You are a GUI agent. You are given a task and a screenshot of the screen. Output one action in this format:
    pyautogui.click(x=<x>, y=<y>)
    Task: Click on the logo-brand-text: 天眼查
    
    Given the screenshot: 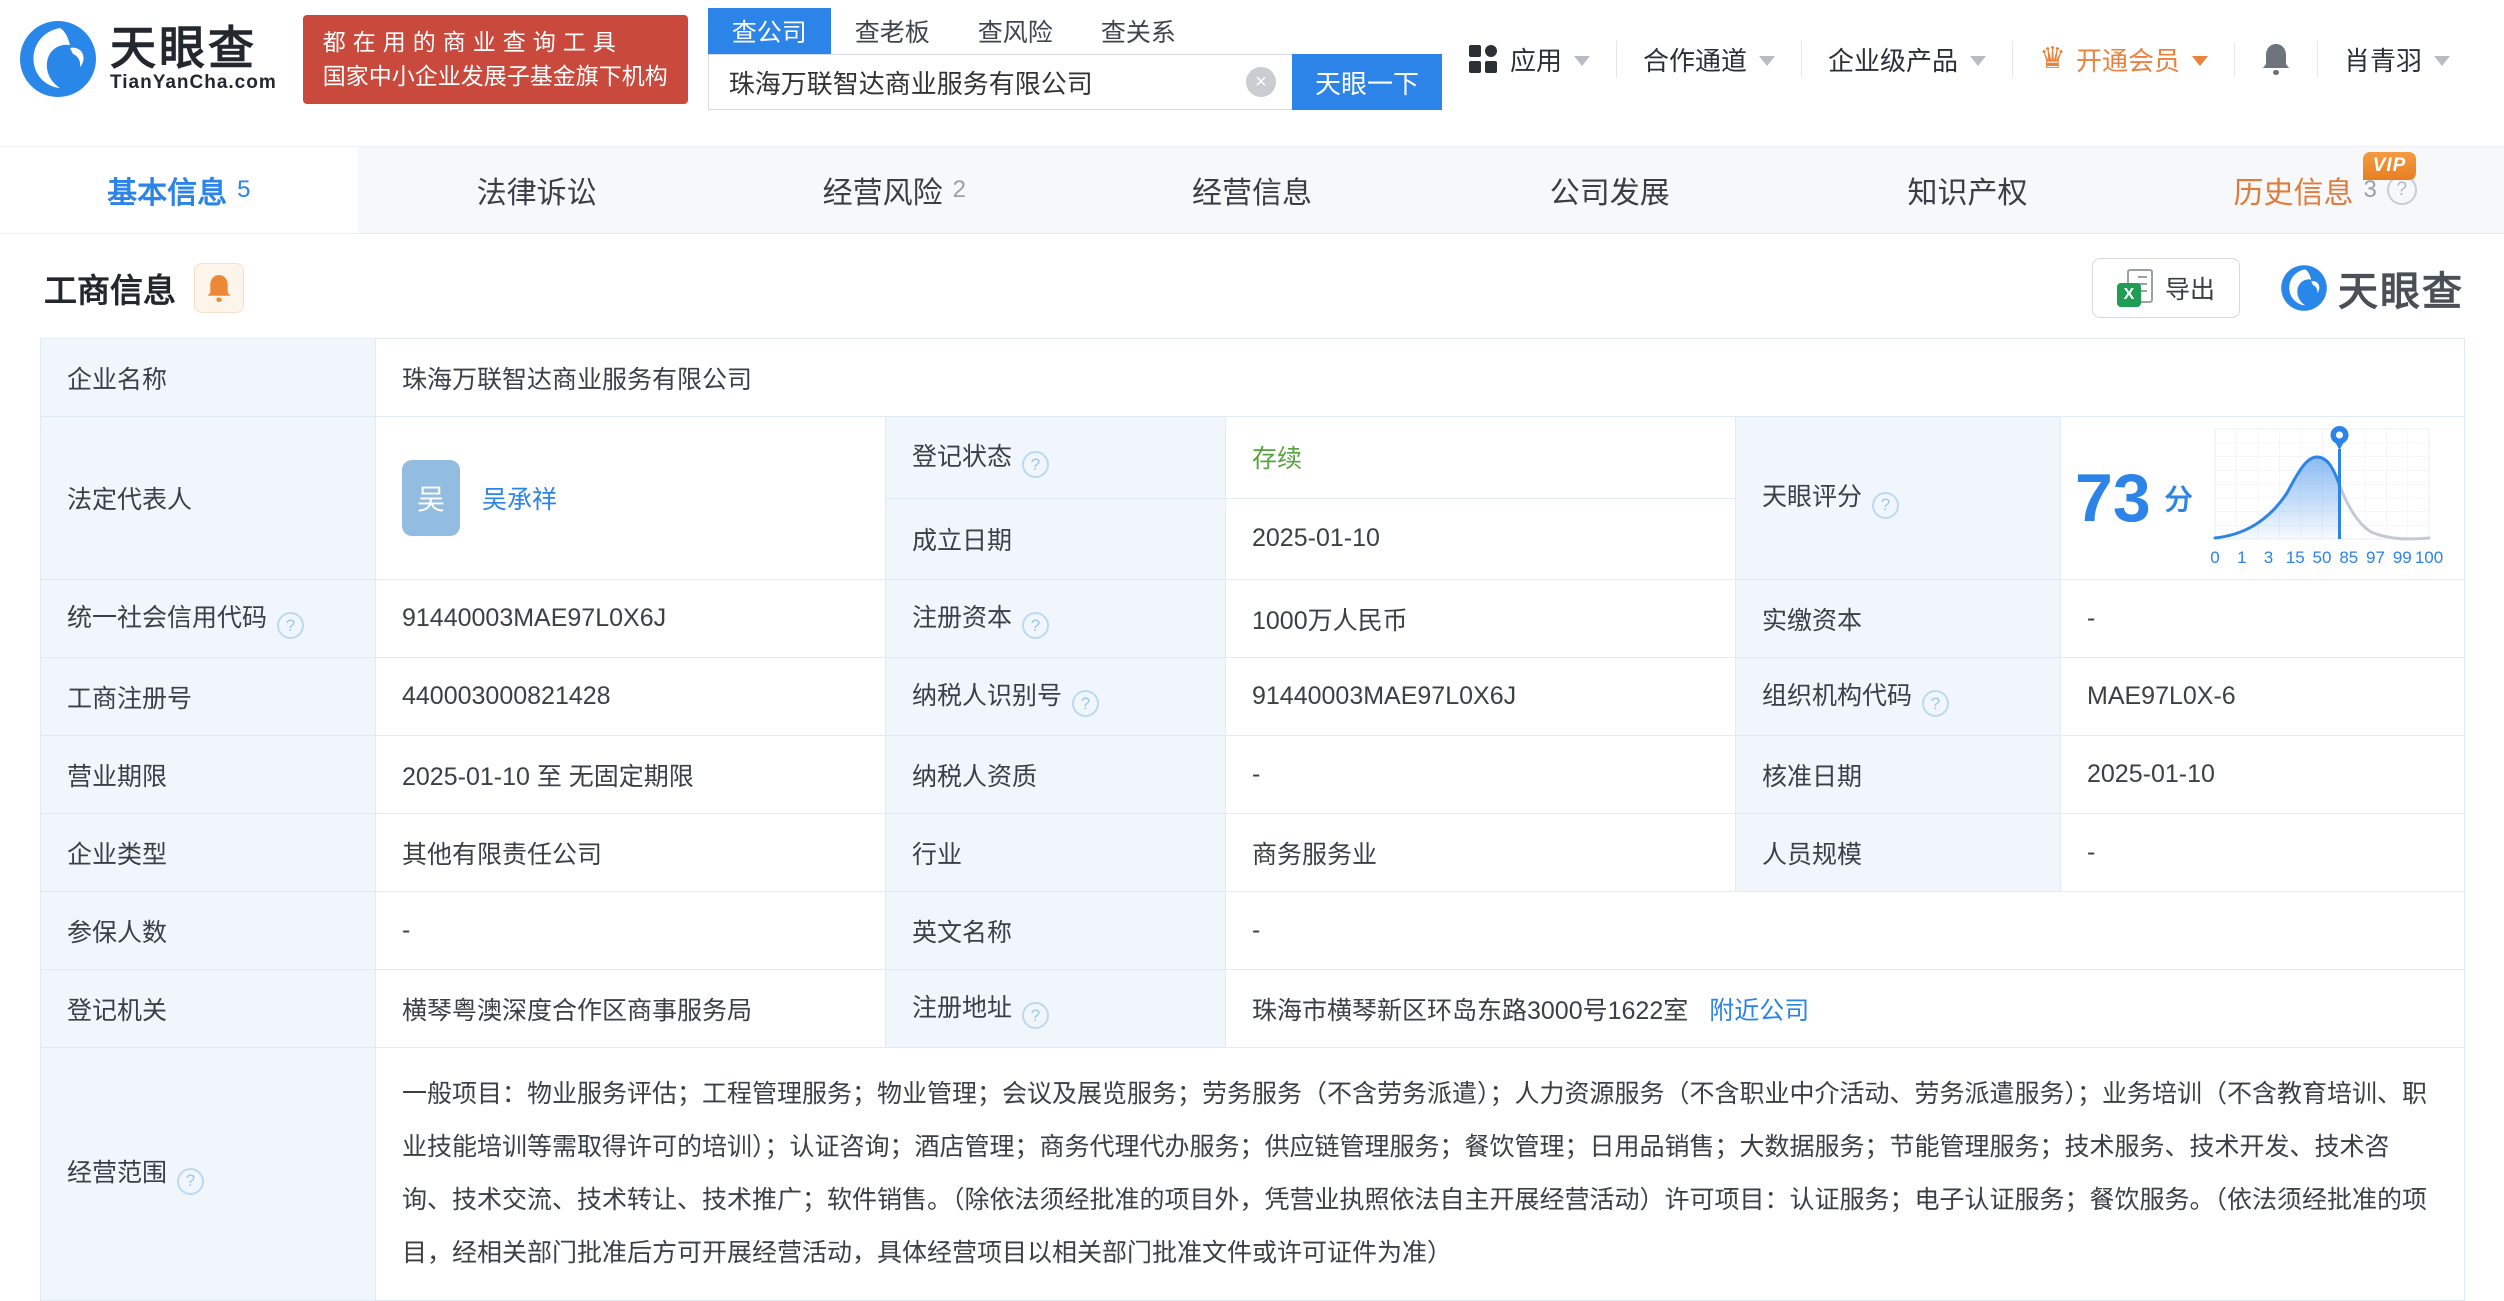 What is the action you would take?
    pyautogui.click(x=183, y=47)
    